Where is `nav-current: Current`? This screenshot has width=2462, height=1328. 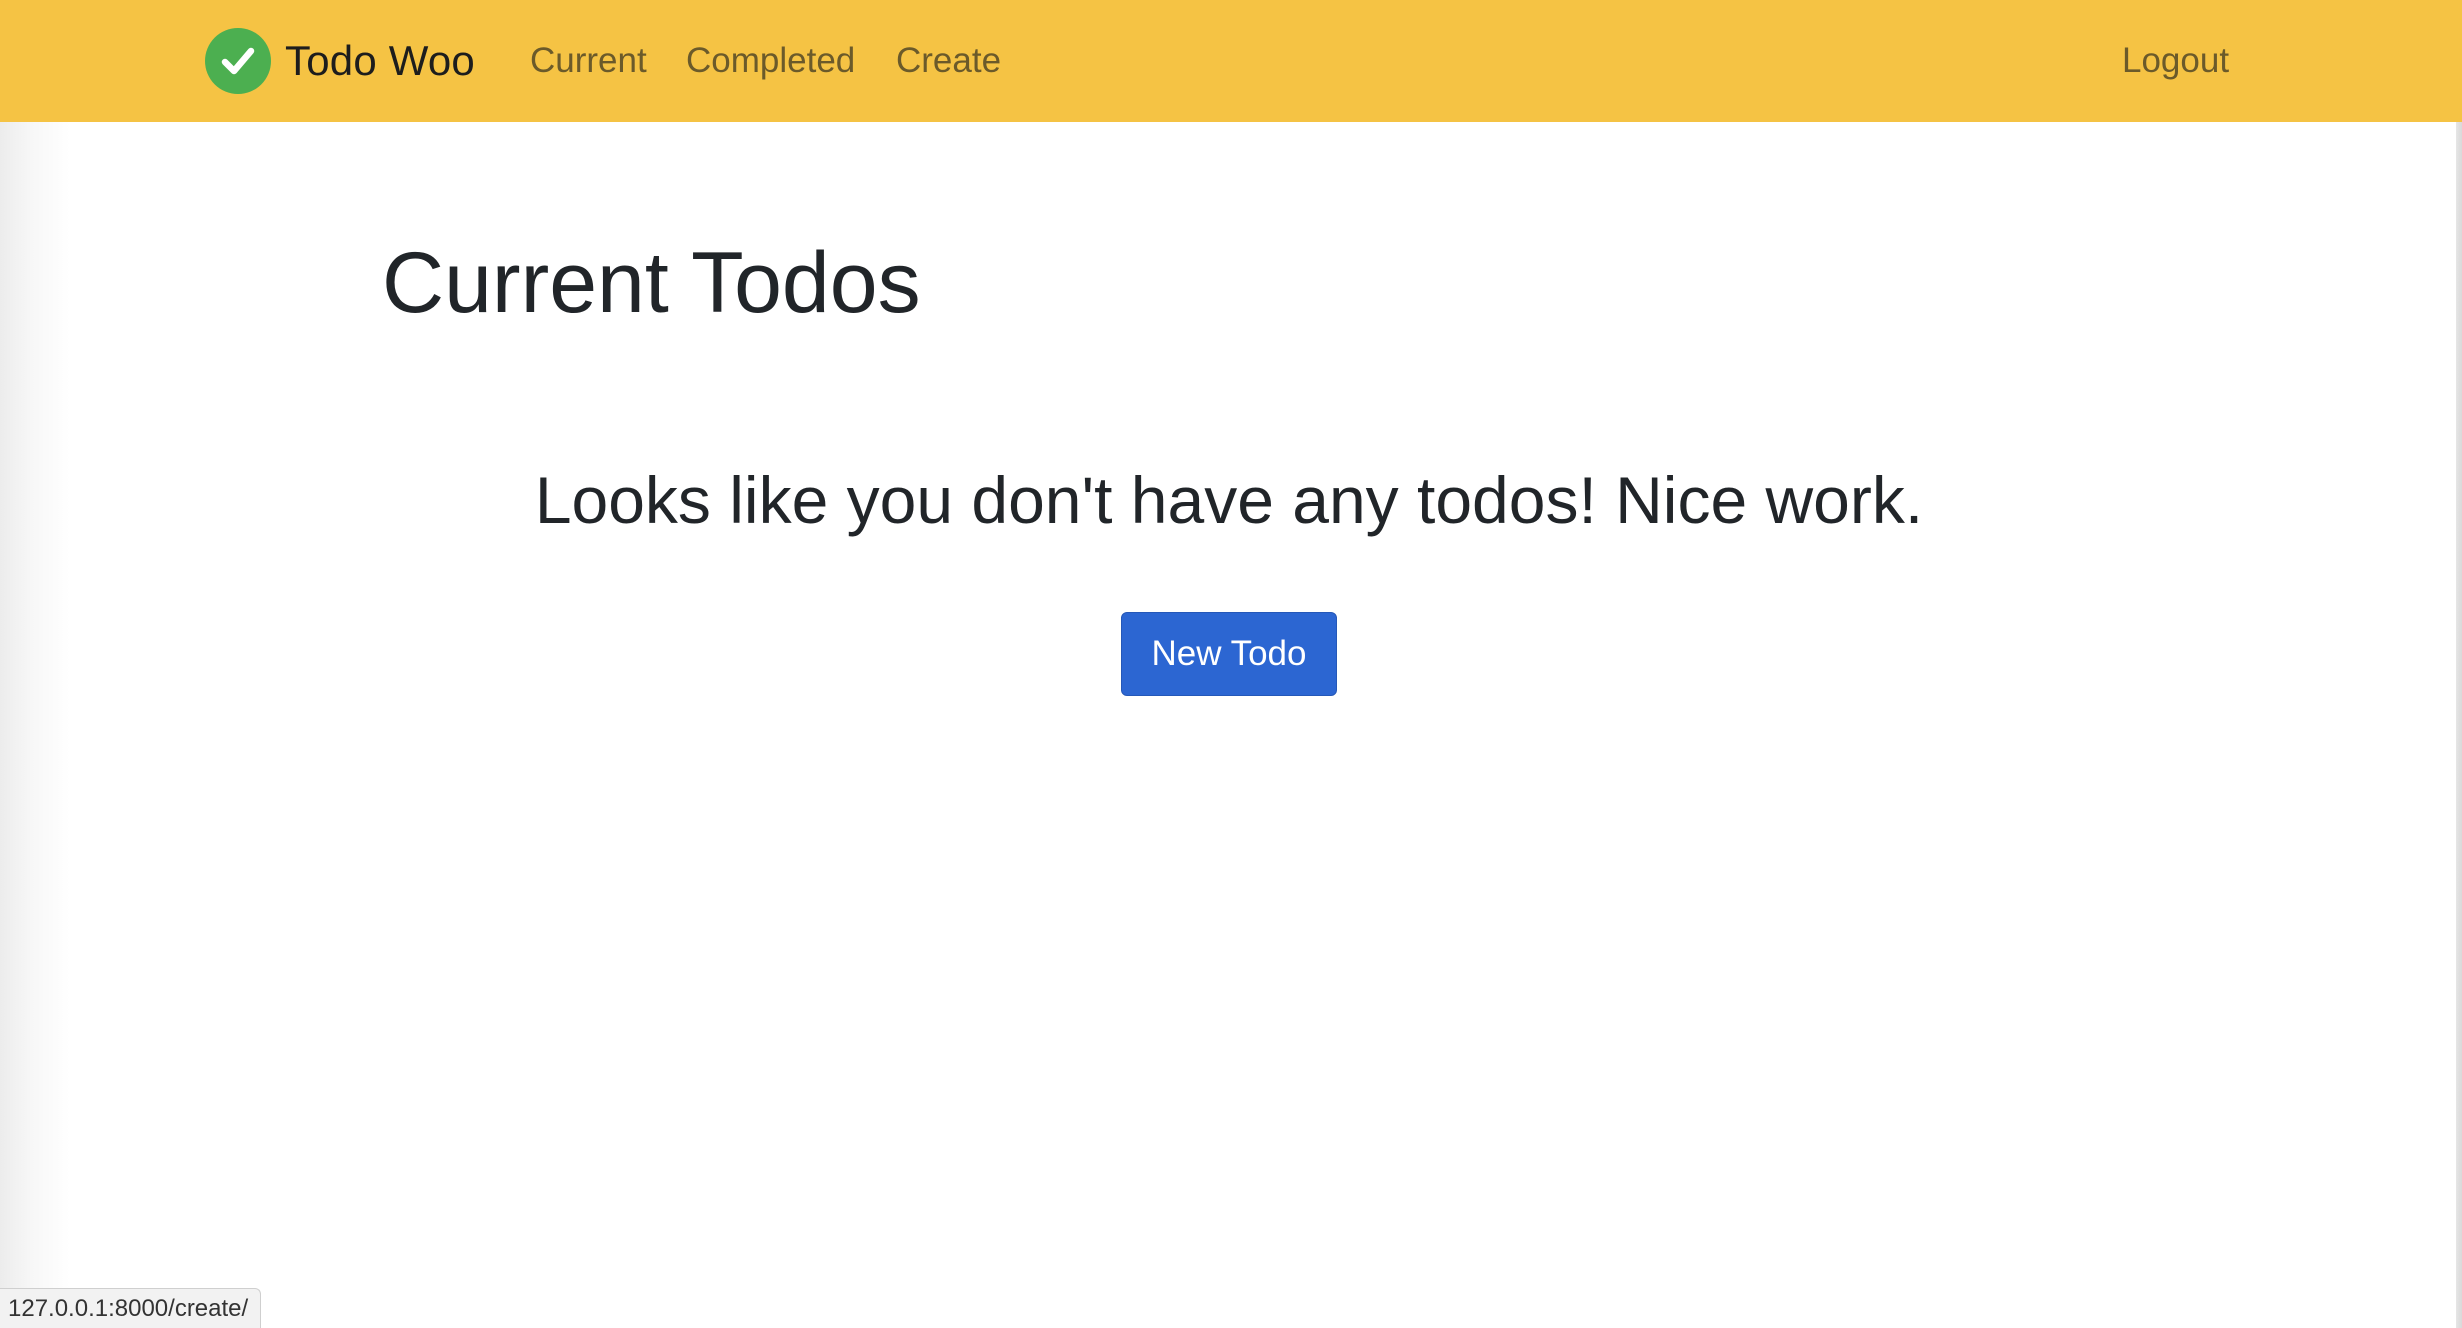
nav-current: Current is located at coordinates (588, 61).